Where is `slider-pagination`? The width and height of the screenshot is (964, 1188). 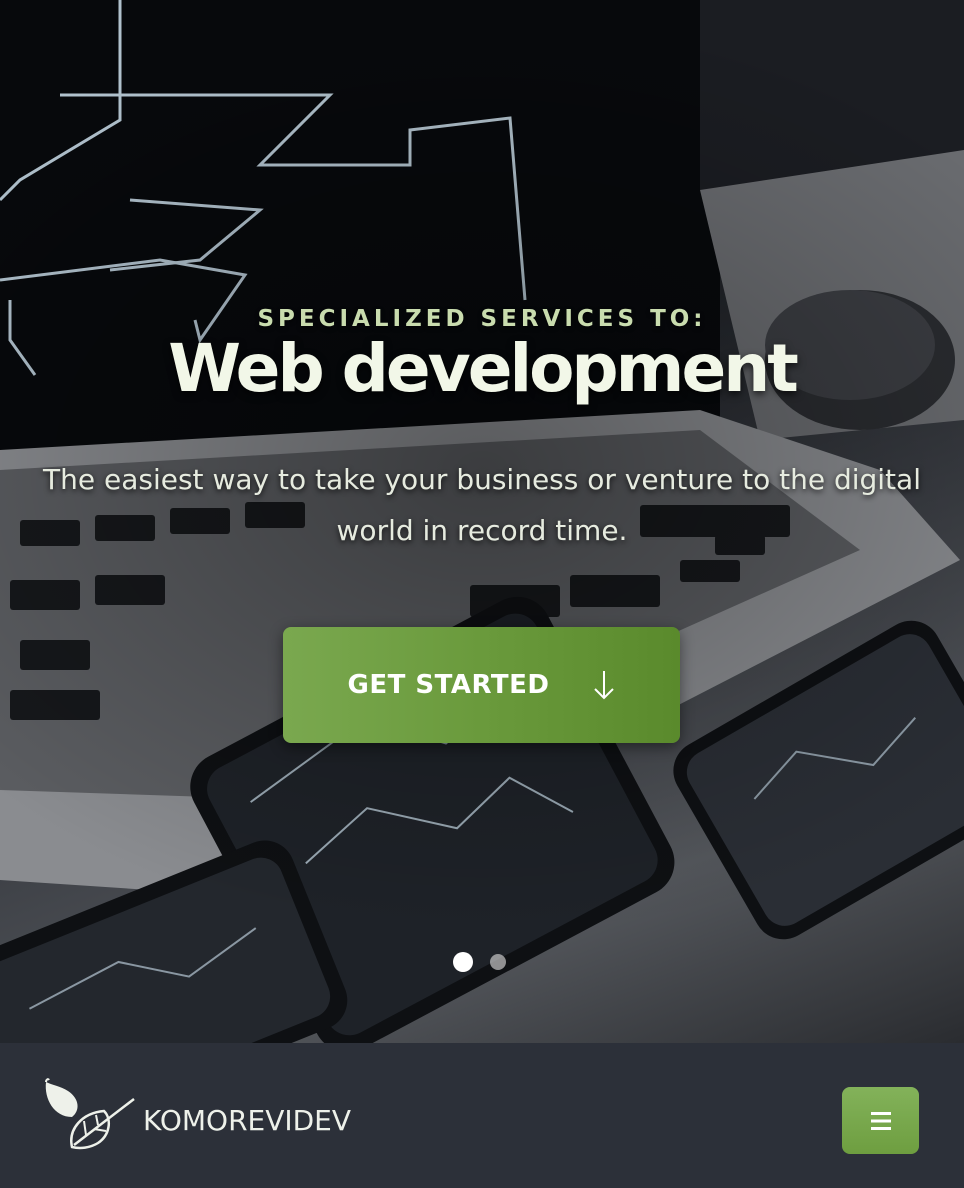
slider-pagination is located at coordinates (482, 962).